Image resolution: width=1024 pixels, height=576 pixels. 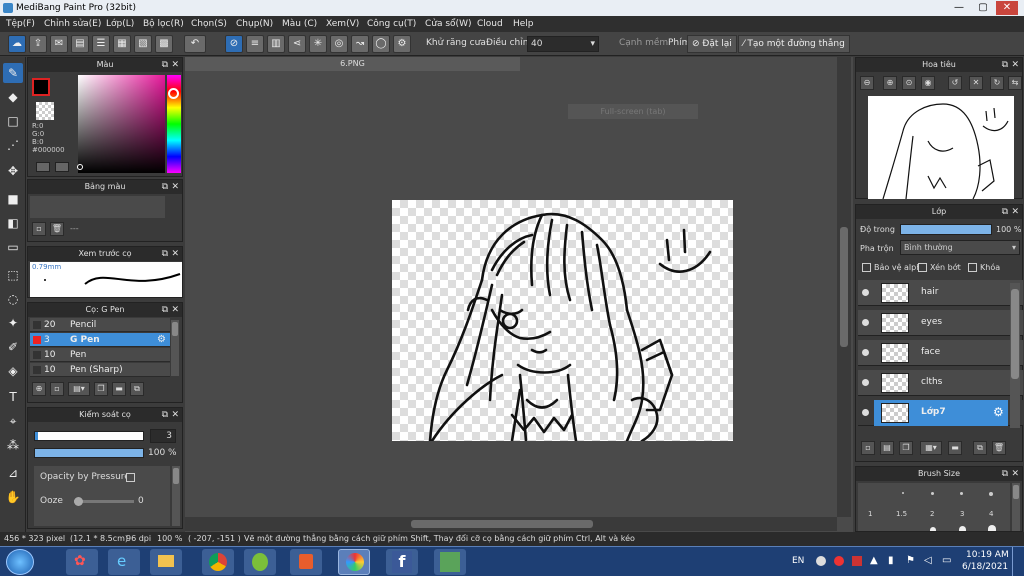 What do you see at coordinates (38, 44) in the screenshot?
I see `share-icon: ⇪` at bounding box center [38, 44].